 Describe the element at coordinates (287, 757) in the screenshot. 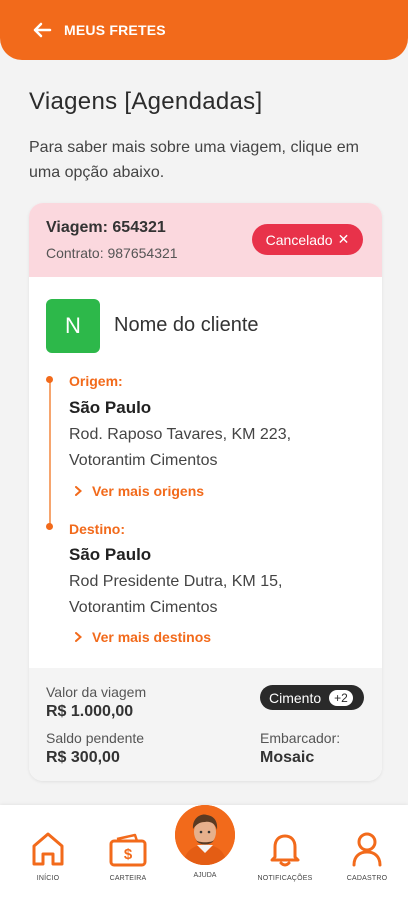

I see `shipper-value: Mosaic` at that location.